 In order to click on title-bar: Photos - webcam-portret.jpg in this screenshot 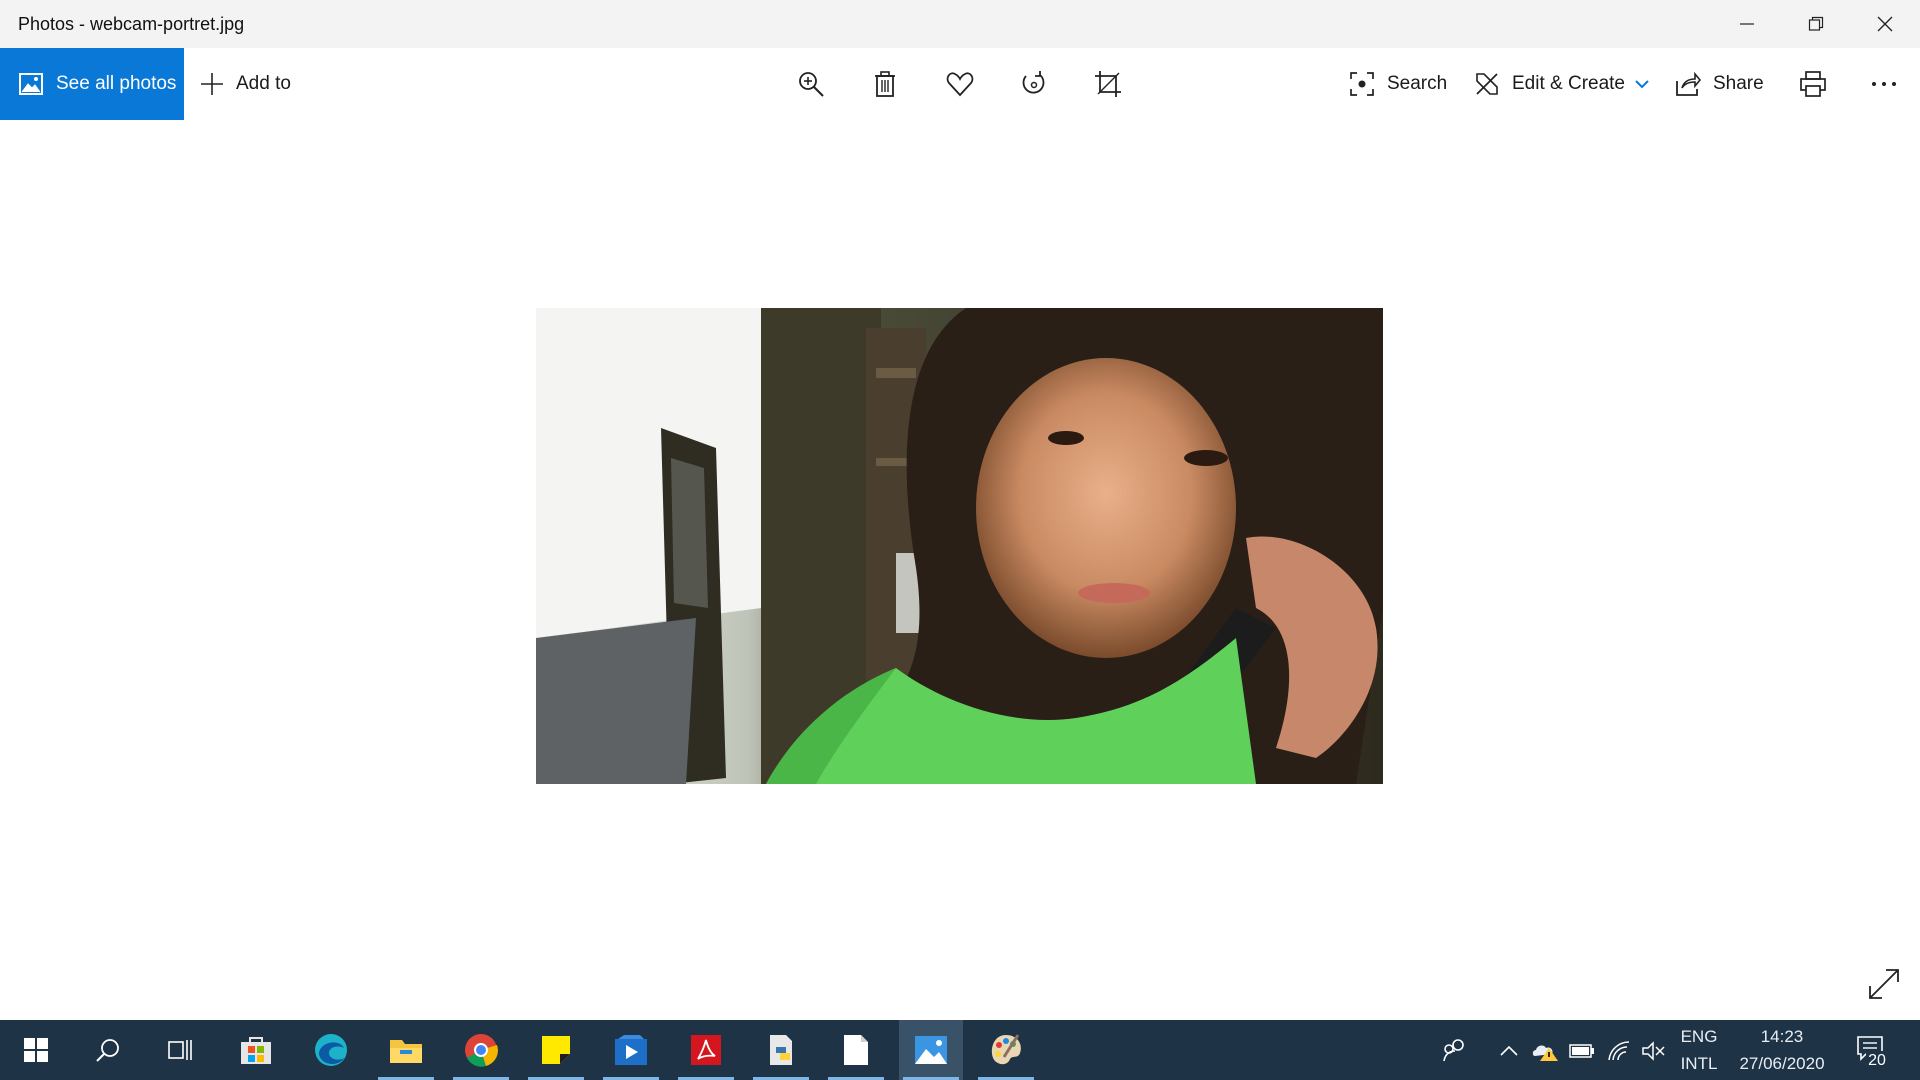, I will do `click(960, 24)`.